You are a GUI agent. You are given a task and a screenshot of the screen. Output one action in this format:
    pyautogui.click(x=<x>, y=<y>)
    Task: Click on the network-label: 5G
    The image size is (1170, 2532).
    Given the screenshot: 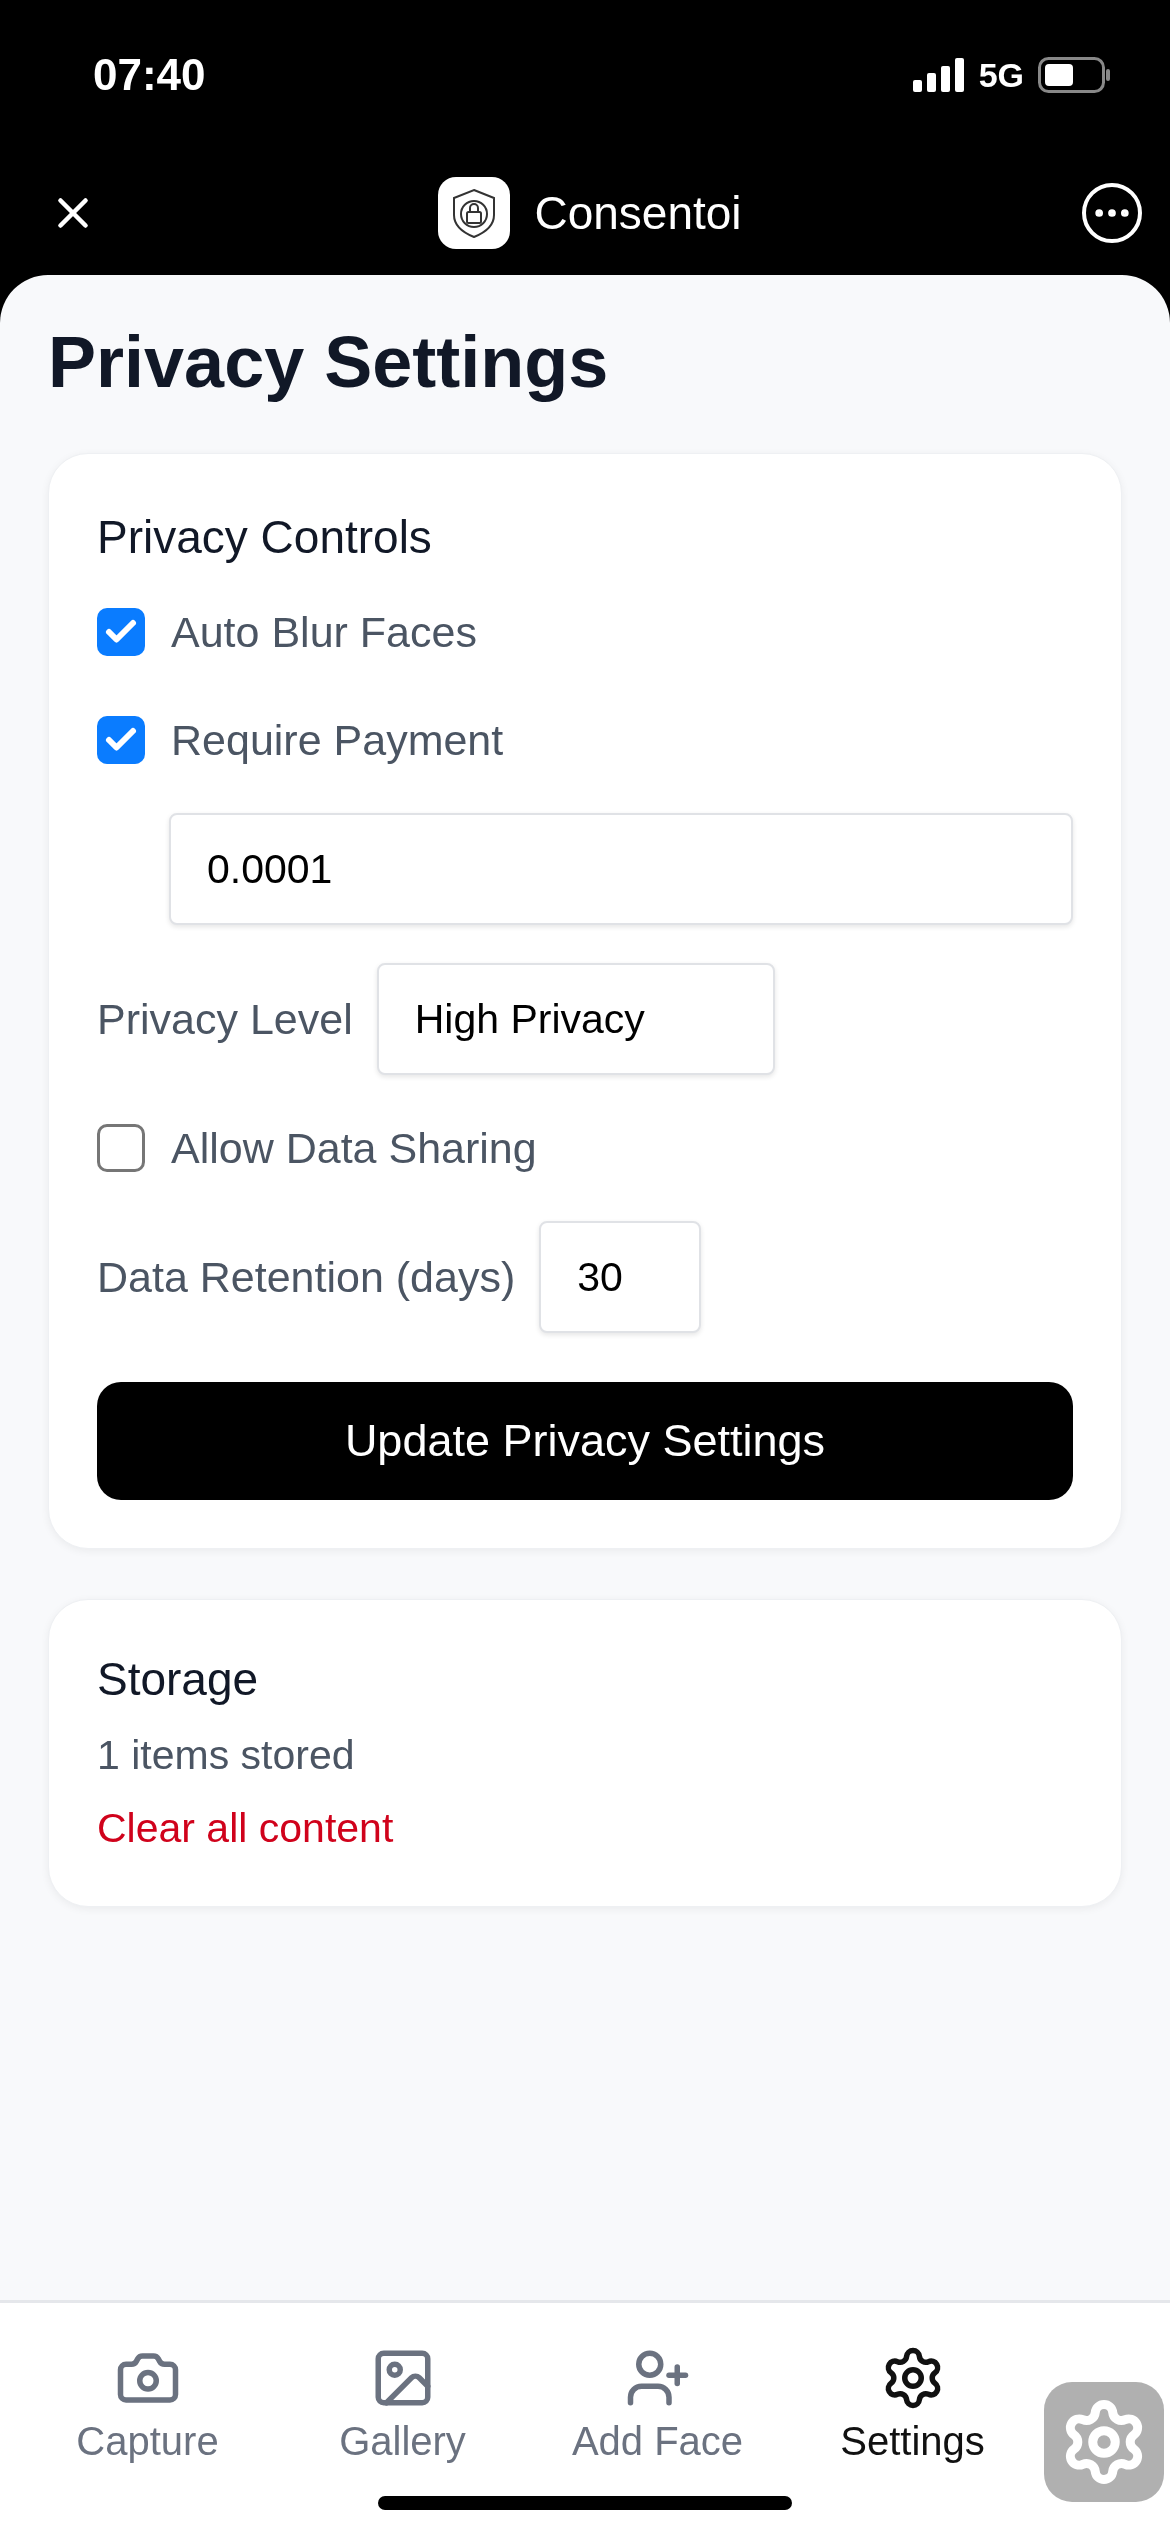 What is the action you would take?
    pyautogui.click(x=1001, y=75)
    